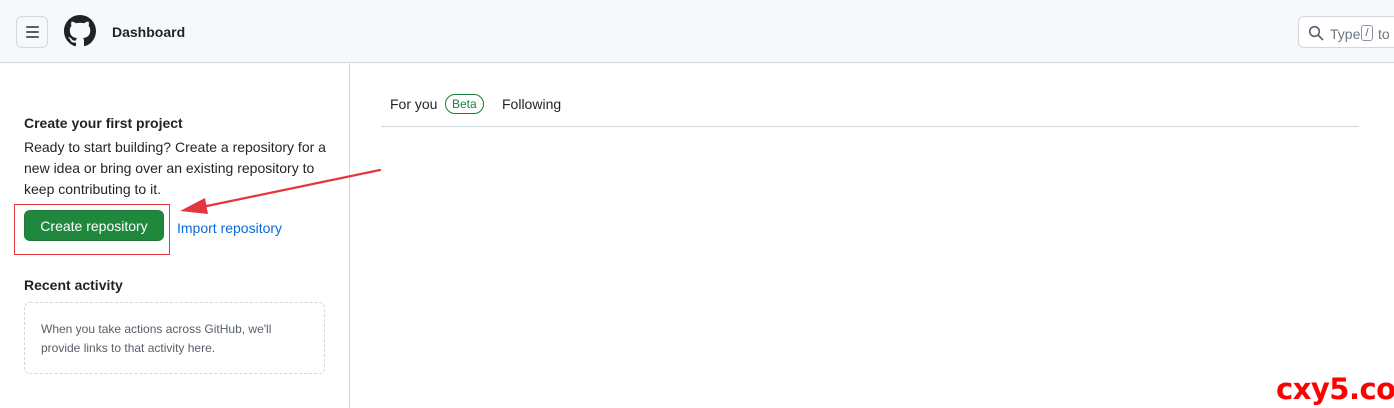  I want to click on beta-badge: Beta, so click(464, 104).